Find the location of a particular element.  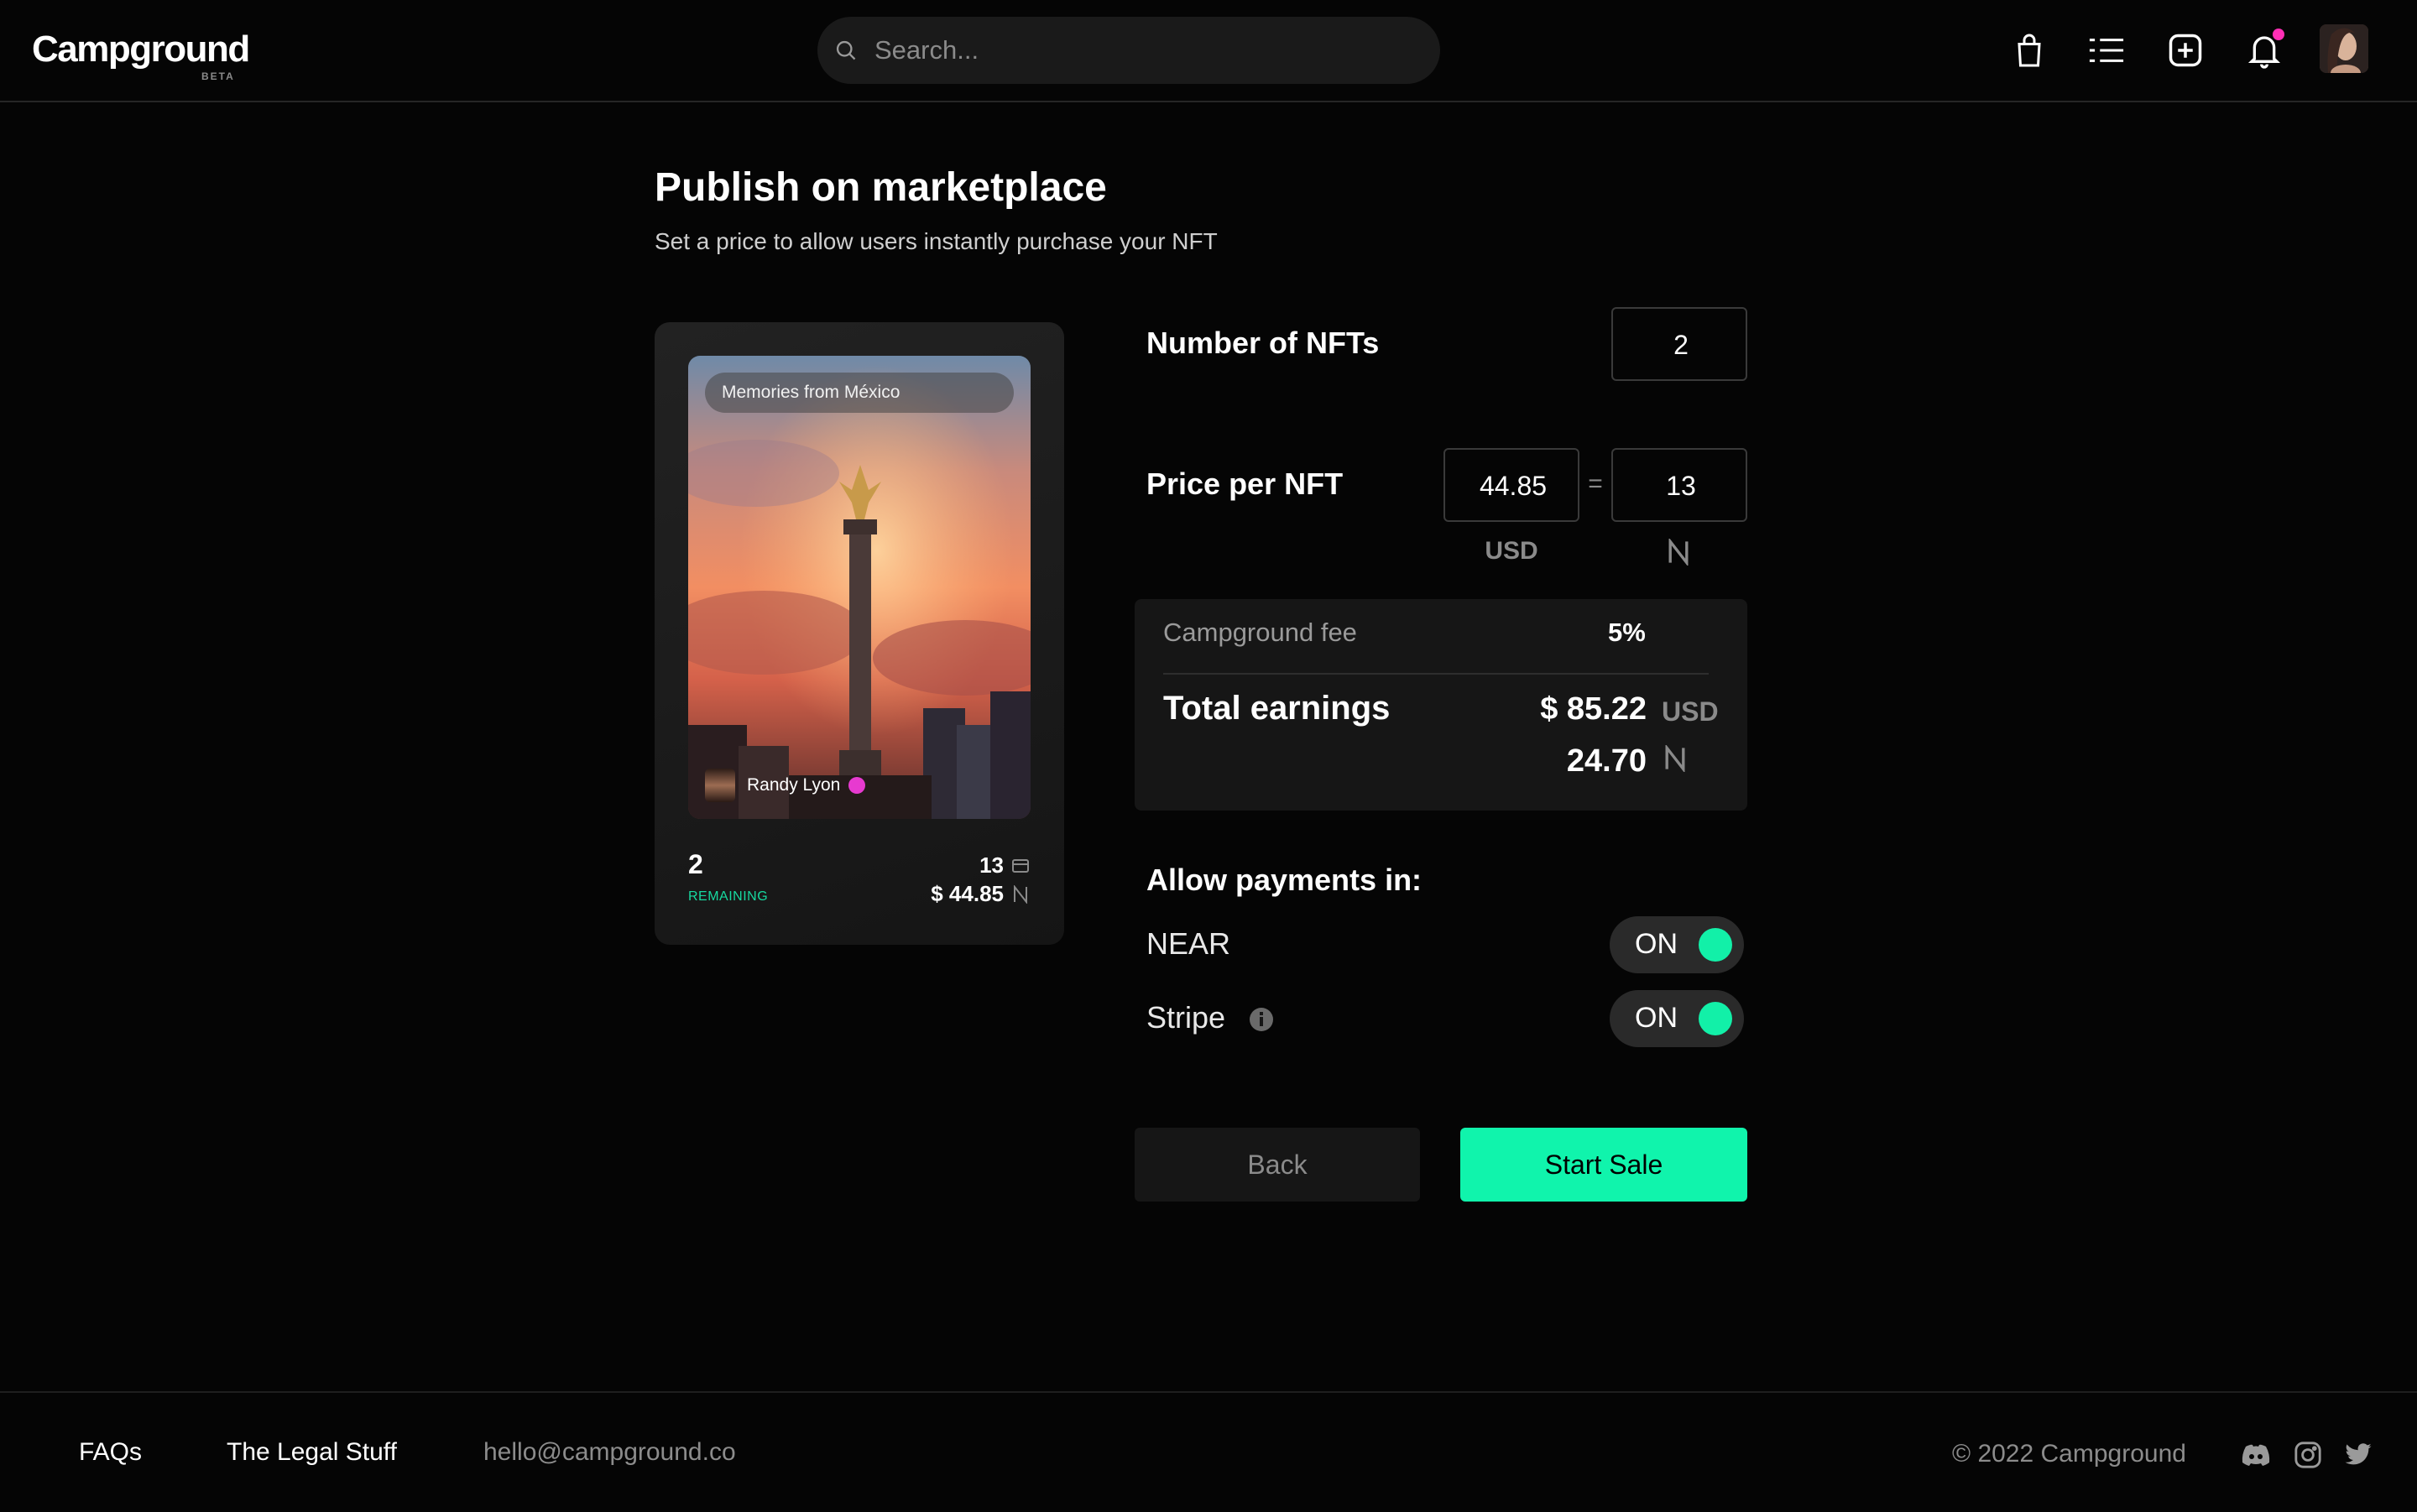

remaining-count: 2 is located at coordinates (695, 864).